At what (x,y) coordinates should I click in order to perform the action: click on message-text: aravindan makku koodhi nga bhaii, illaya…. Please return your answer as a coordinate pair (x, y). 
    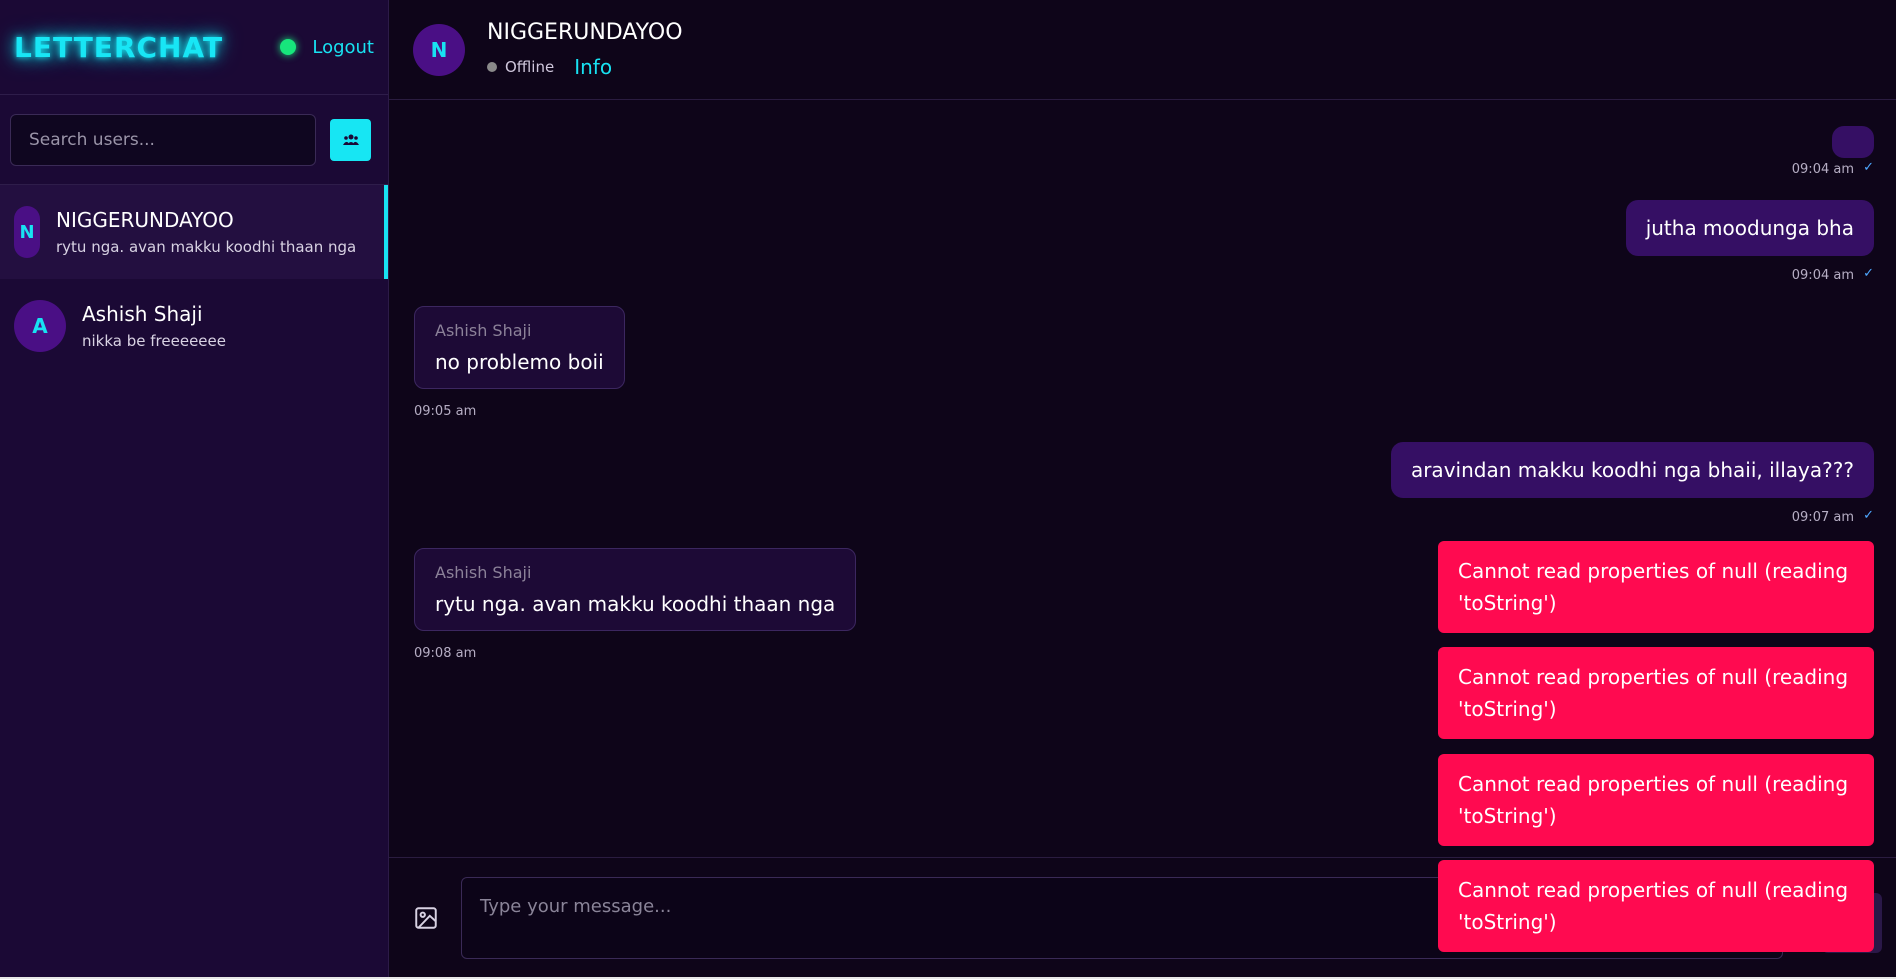
    Looking at the image, I should click on (1632, 470).